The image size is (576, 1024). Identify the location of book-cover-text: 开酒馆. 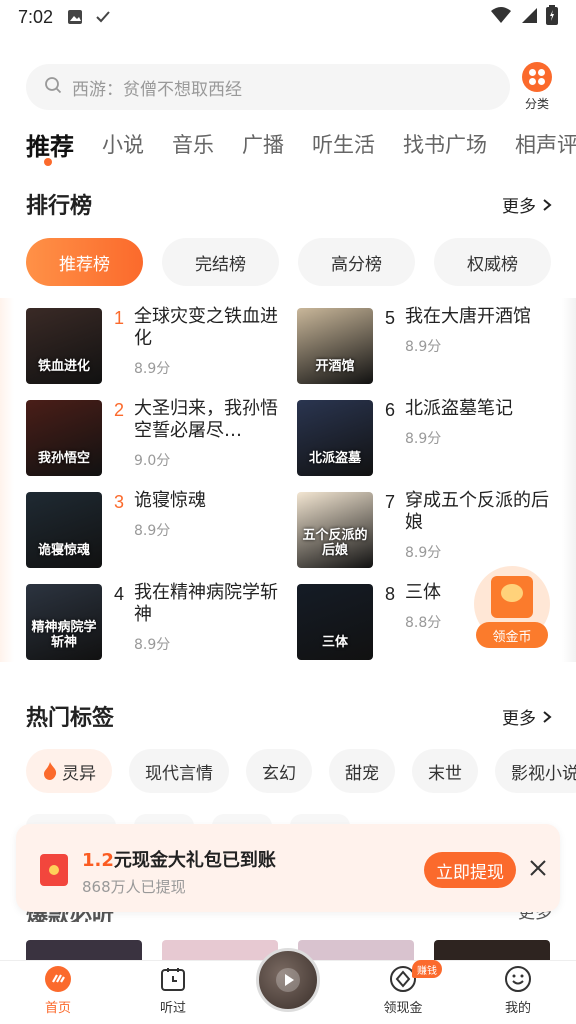
(335, 366).